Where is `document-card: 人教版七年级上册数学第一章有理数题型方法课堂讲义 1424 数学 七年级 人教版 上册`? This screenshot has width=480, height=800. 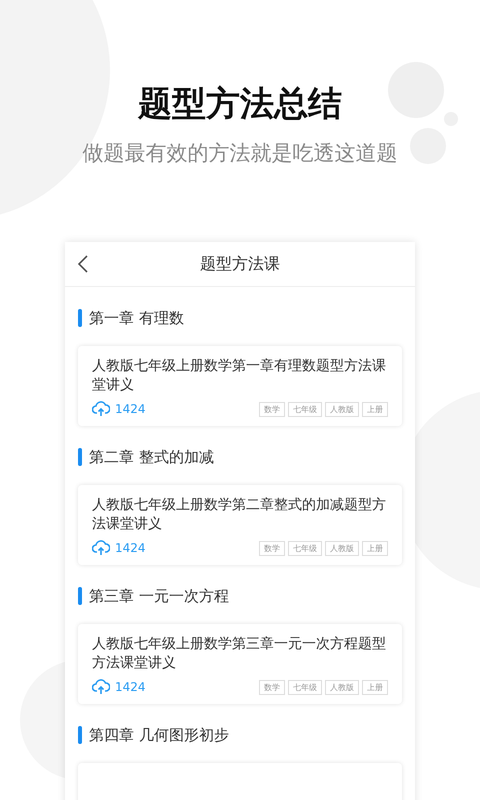 document-card: 人教版七年级上册数学第一章有理数题型方法课堂讲义 1424 数学 七年级 人教版 上册 is located at coordinates (240, 386).